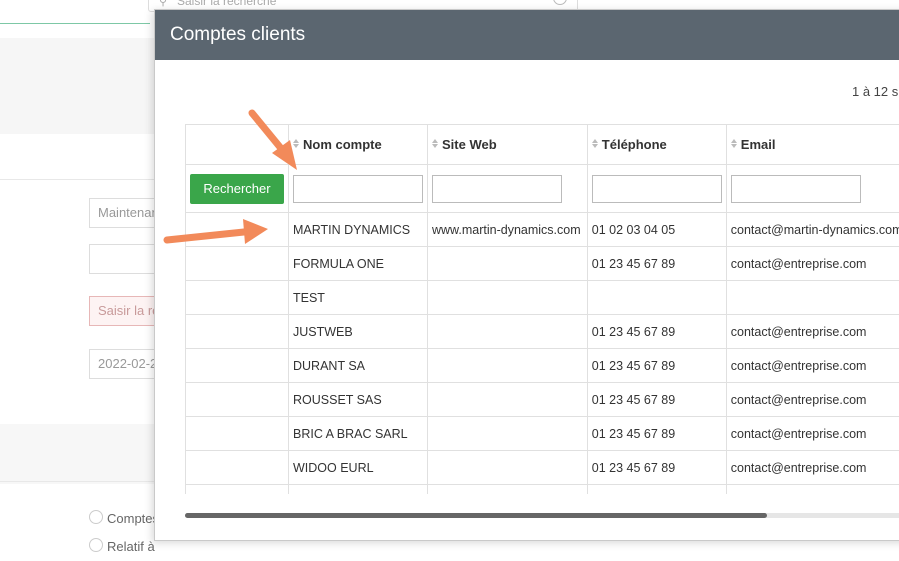  I want to click on annotation-arrows, so click(230, 176).